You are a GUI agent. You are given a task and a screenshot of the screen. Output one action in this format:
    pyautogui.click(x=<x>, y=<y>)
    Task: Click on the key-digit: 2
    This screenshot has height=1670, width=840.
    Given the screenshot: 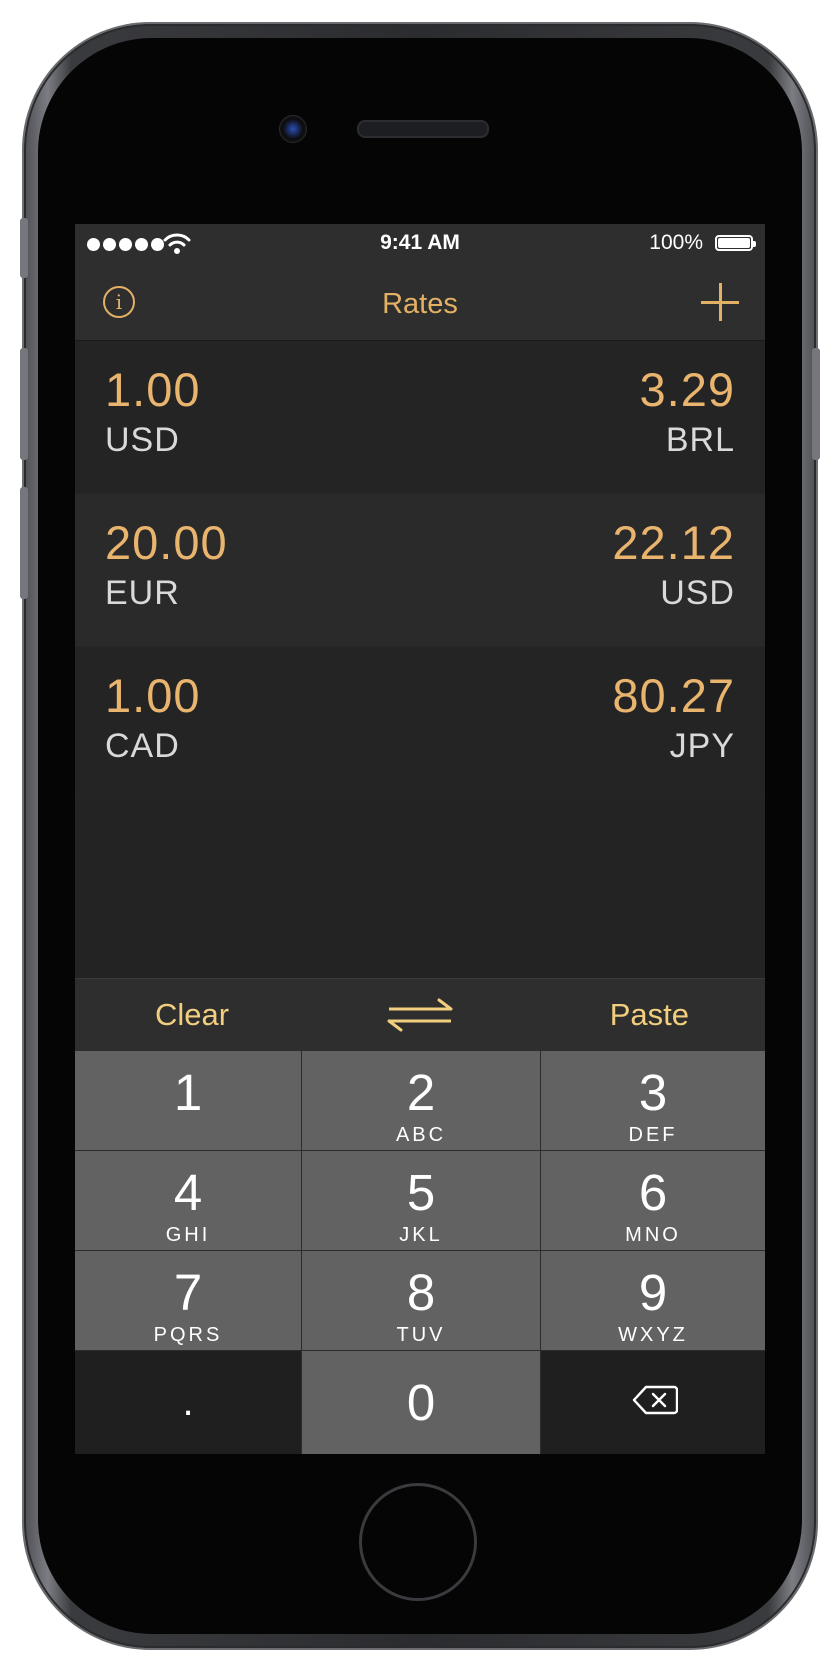 What is the action you would take?
    pyautogui.click(x=421, y=1092)
    